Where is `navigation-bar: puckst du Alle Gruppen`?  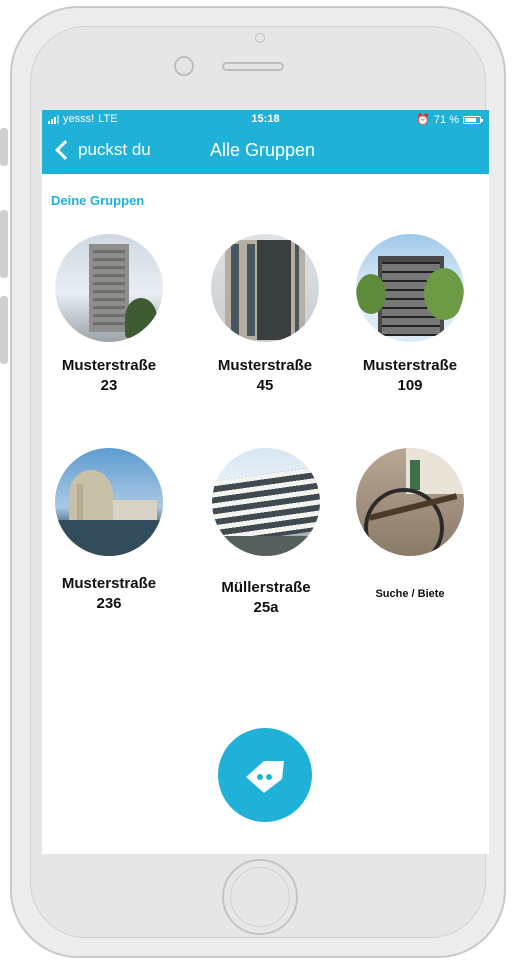
navigation-bar: puckst du Alle Gruppen is located at coordinates (265, 151).